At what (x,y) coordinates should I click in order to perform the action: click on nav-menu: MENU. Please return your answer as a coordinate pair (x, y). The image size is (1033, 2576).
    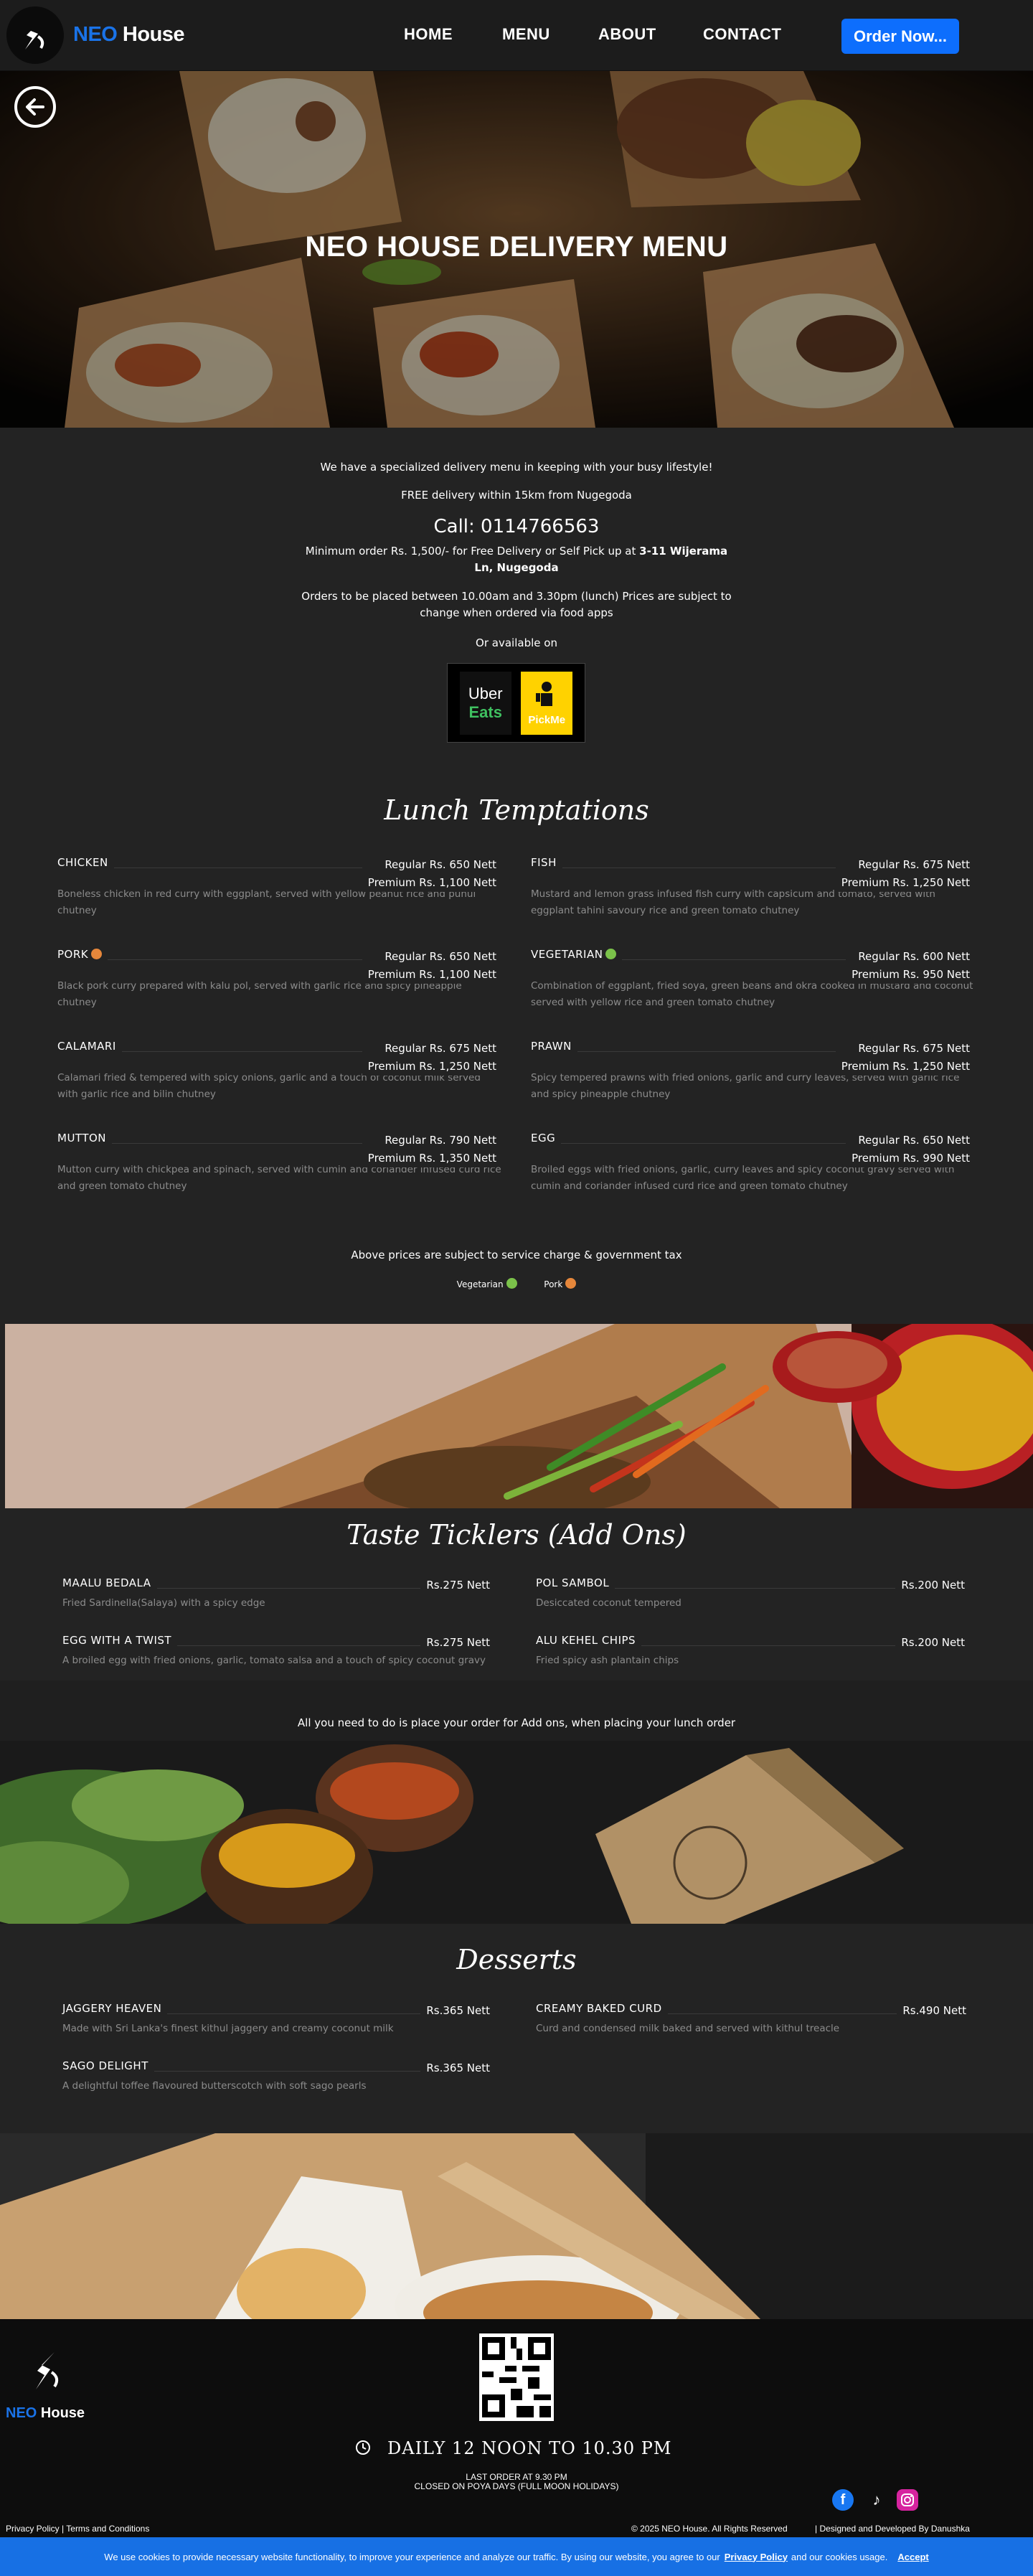
    Looking at the image, I should click on (526, 34).